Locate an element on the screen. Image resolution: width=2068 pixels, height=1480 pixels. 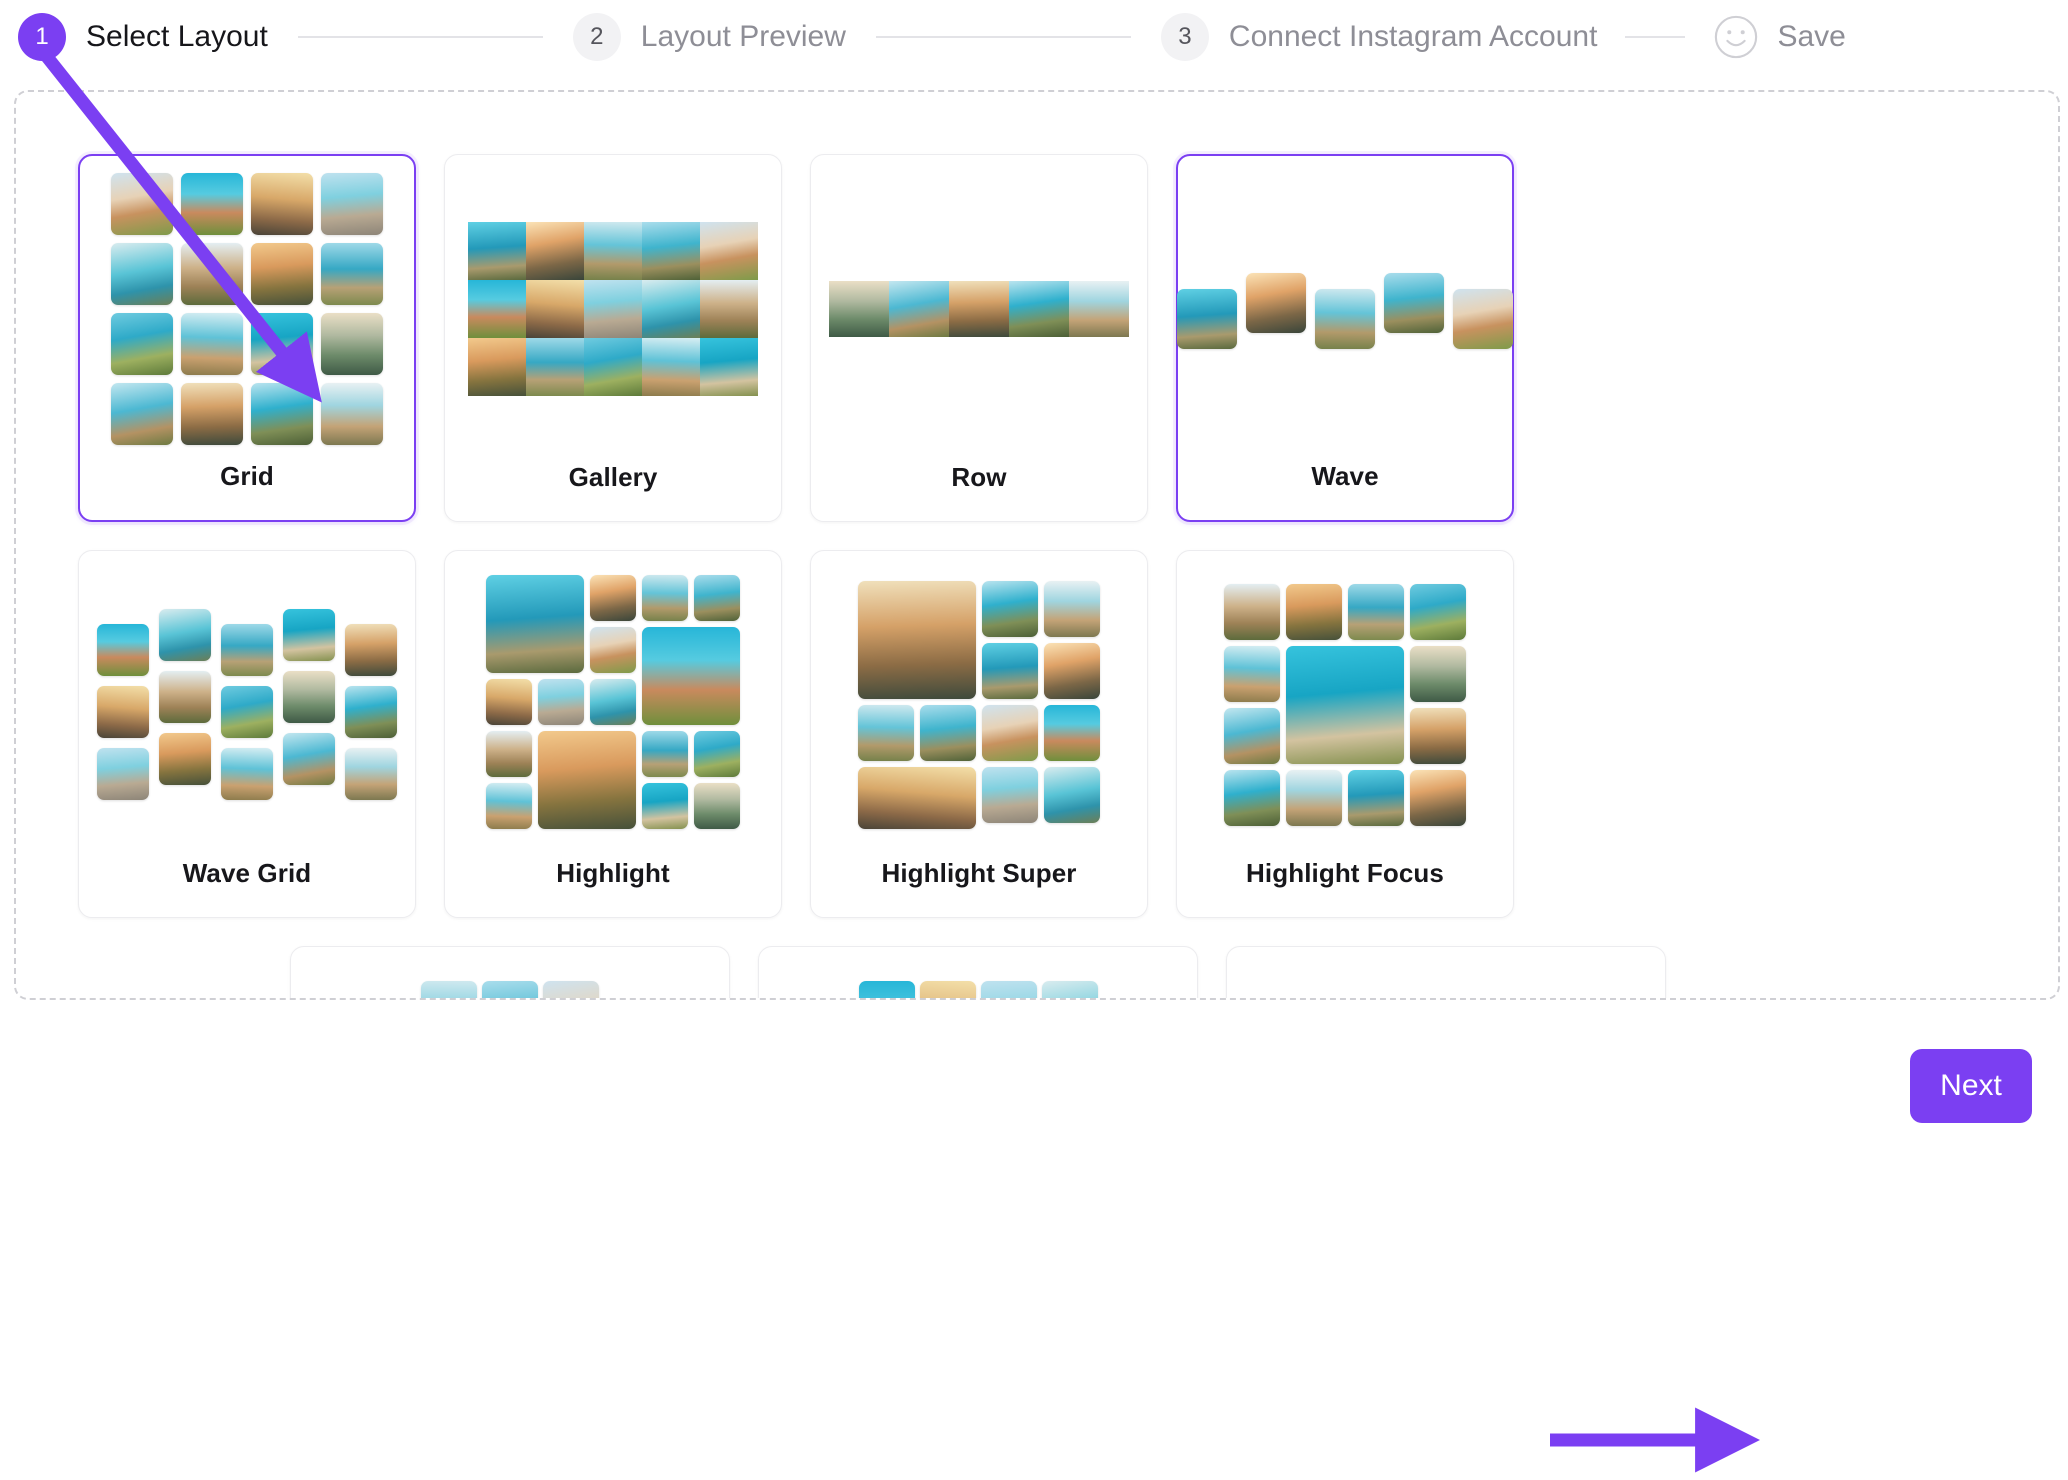
step-4-save: Save is located at coordinates (1779, 37).